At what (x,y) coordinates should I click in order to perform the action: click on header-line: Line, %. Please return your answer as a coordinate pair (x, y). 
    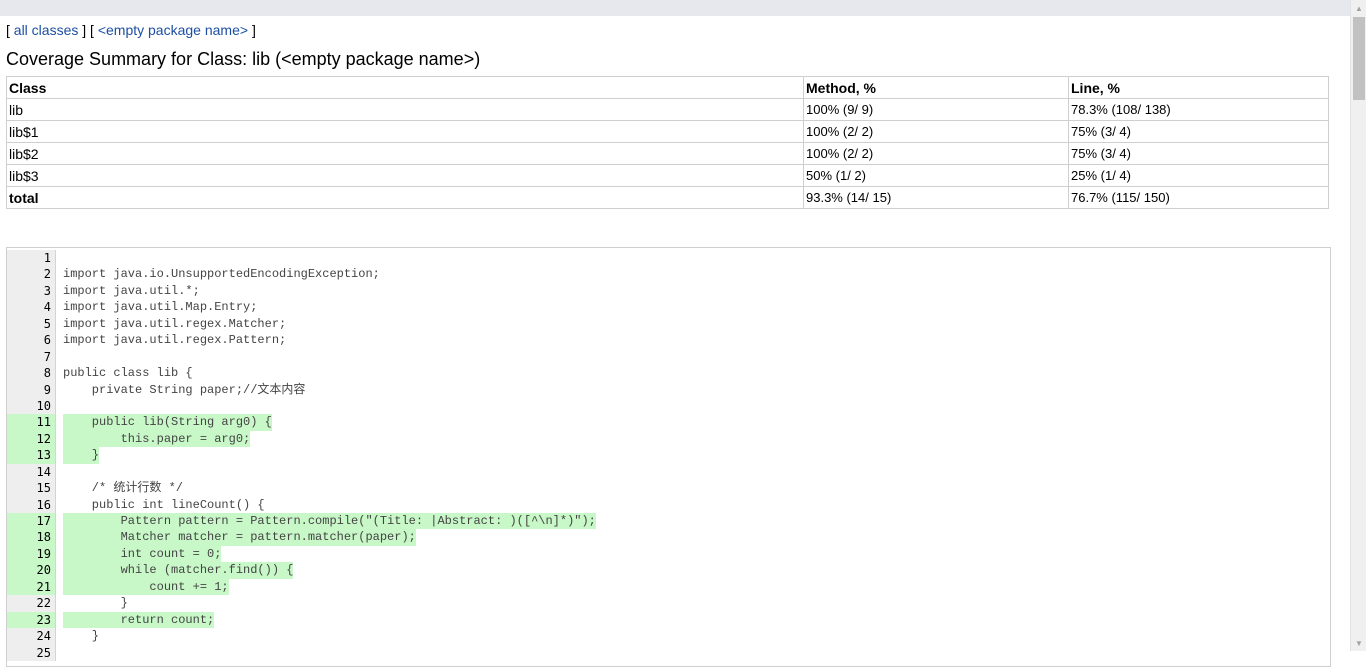
    Looking at the image, I should click on (1198, 87).